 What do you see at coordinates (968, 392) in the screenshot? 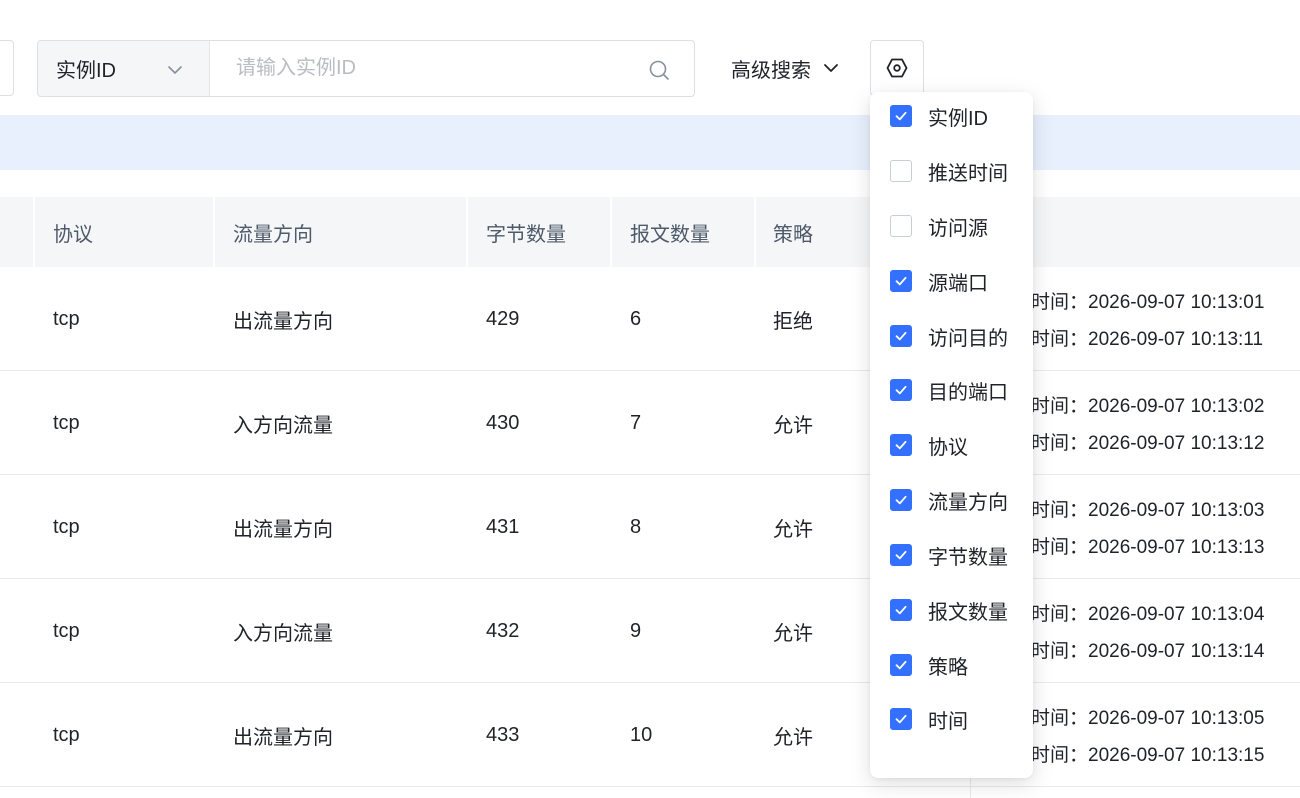
I see `column-option-label: 目的端口` at bounding box center [968, 392].